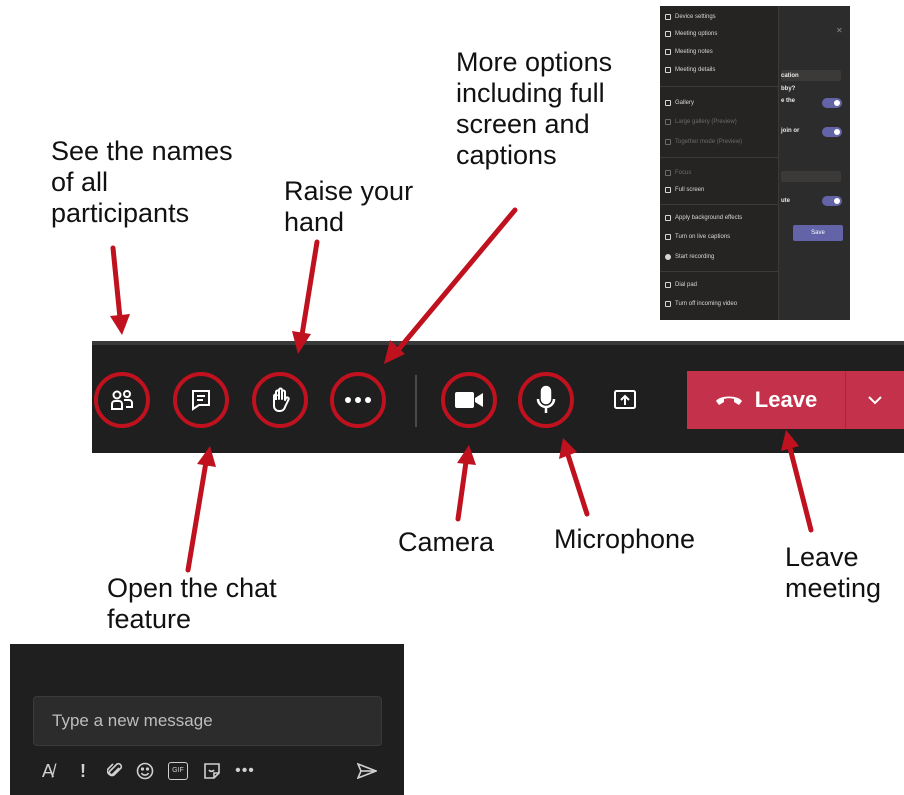 This screenshot has width=904, height=795. I want to click on notes-icon, so click(668, 52).